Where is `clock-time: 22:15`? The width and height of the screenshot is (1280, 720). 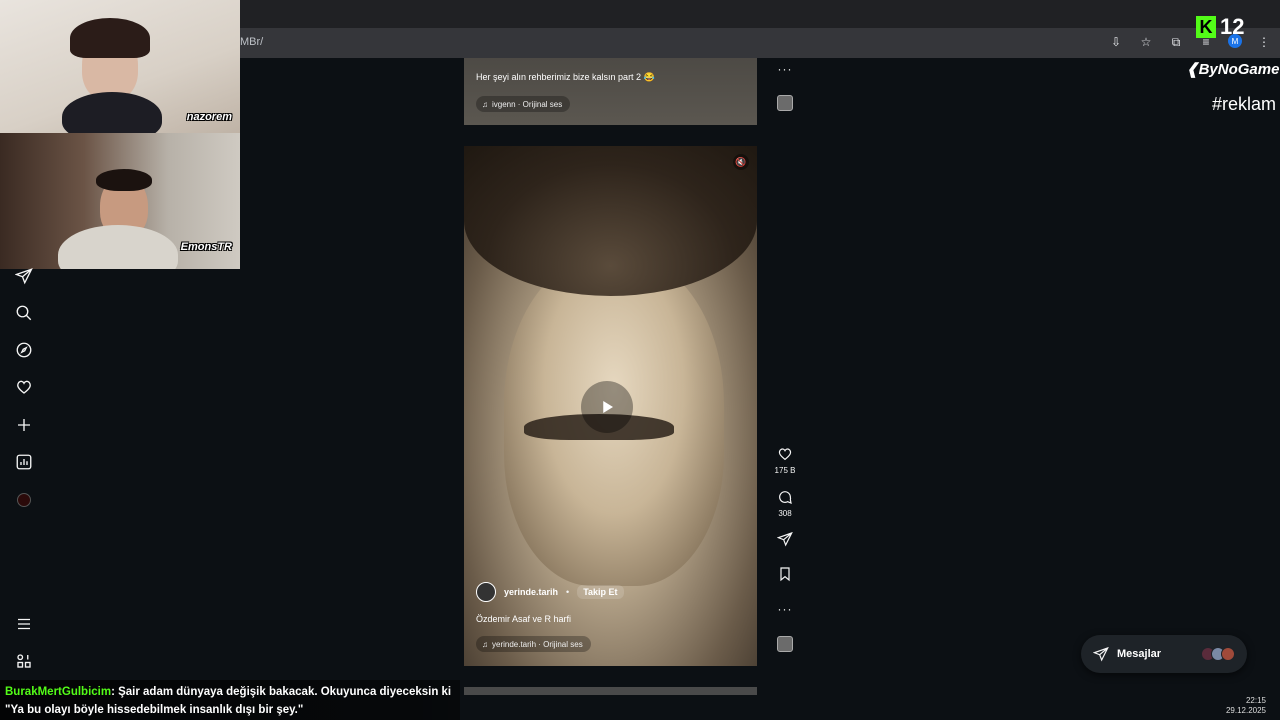
clock-time: 22:15 is located at coordinates (1255, 700).